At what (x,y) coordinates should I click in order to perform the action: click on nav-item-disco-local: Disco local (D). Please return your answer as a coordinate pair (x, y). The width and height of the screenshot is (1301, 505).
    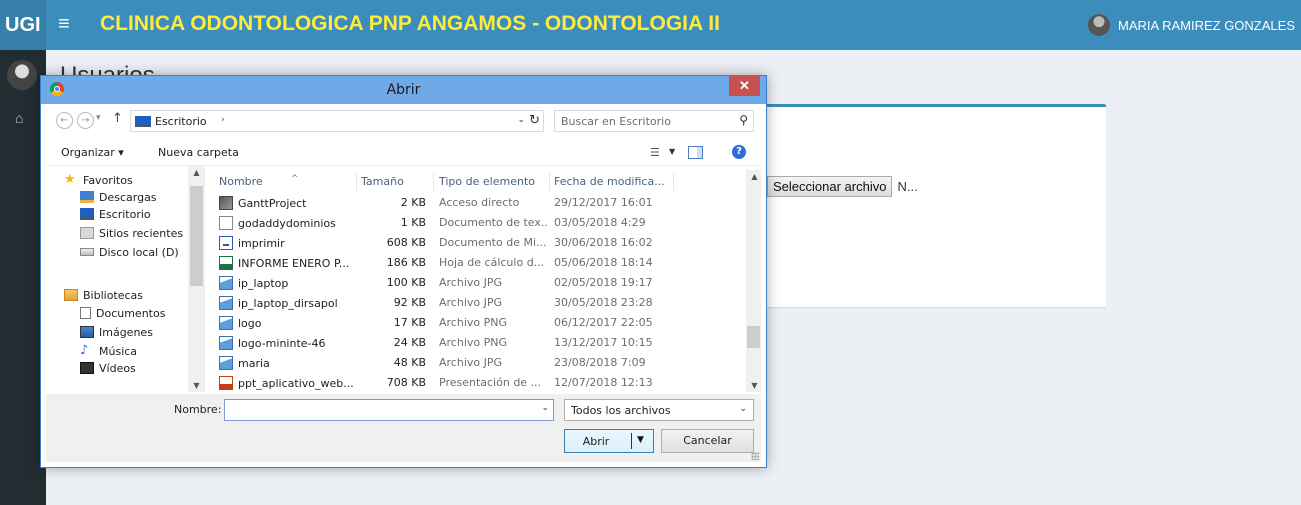
    Looking at the image, I should click on (129, 252).